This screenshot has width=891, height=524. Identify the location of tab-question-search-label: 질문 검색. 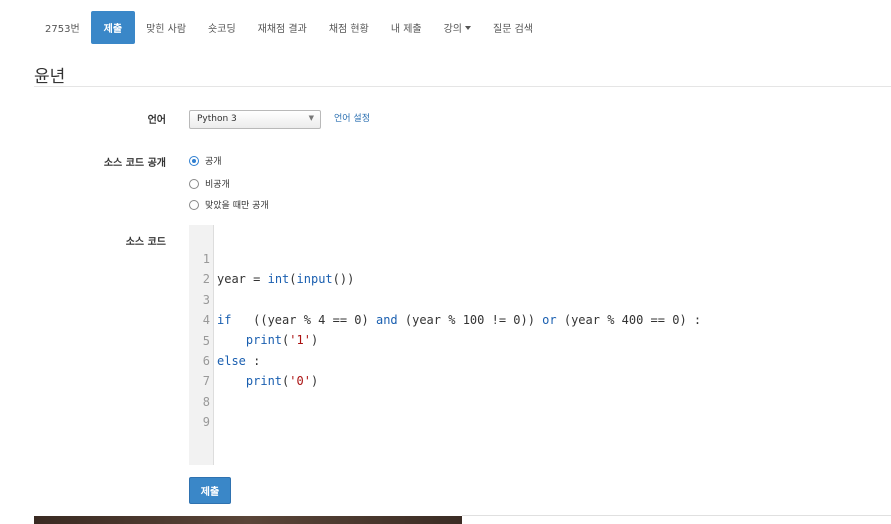
(513, 29).